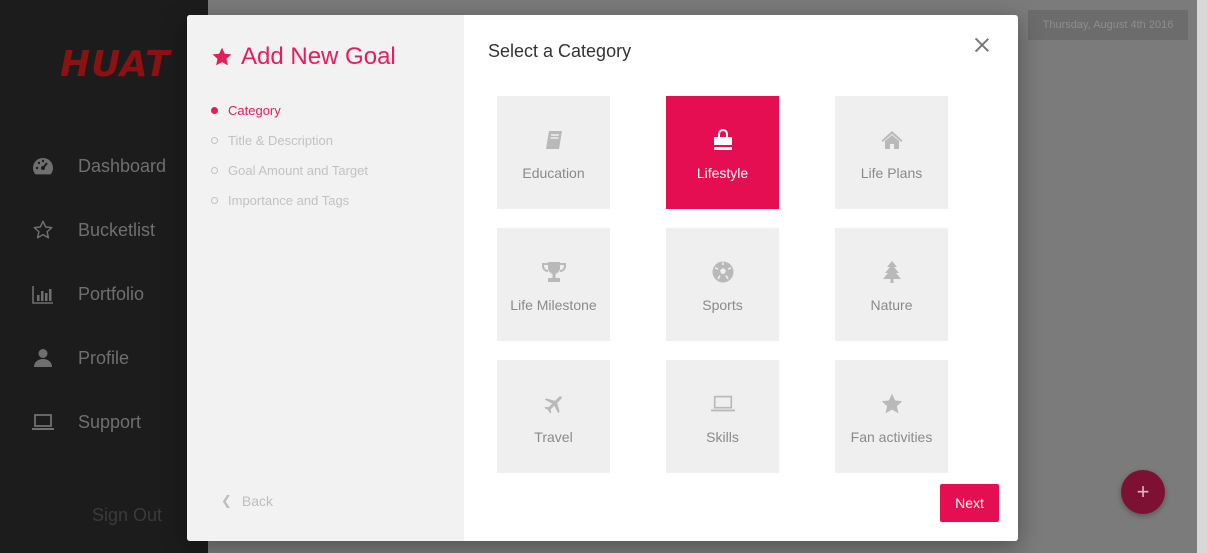 This screenshot has width=1207, height=553. Describe the element at coordinates (553, 437) in the screenshot. I see `tile-label: Travel` at that location.